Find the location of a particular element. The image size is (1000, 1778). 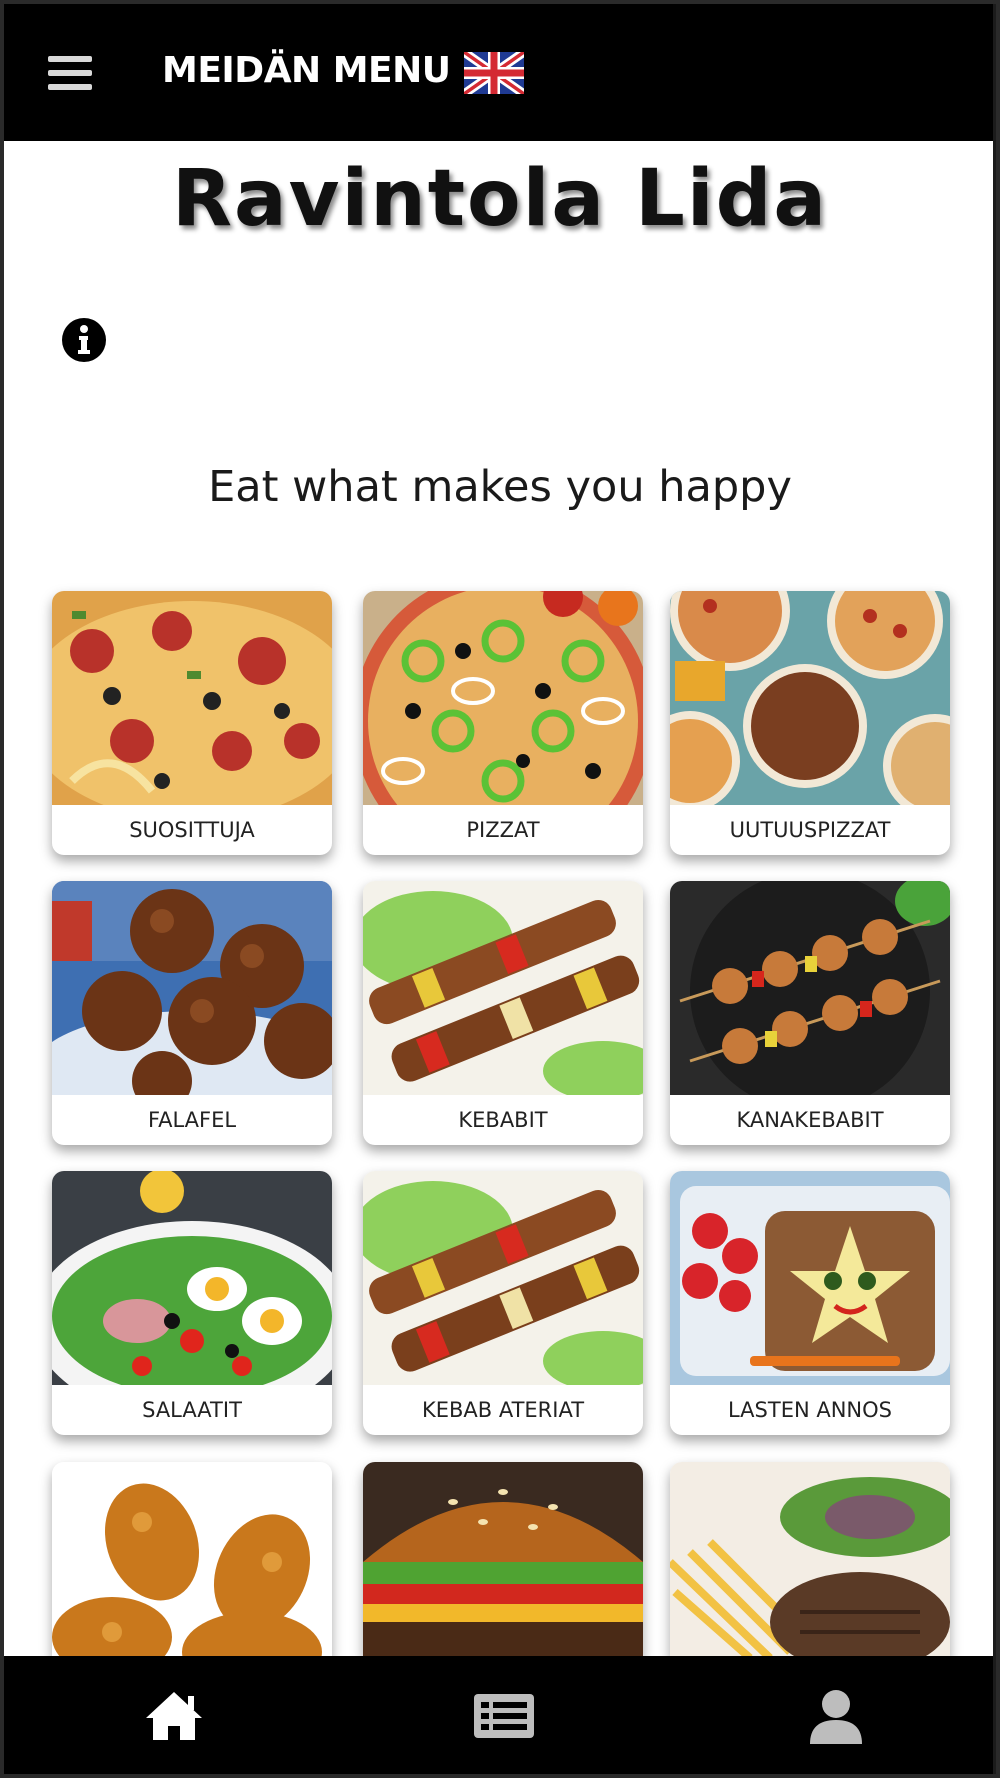

category-label: LASTEN ANNOS is located at coordinates (809, 1410).